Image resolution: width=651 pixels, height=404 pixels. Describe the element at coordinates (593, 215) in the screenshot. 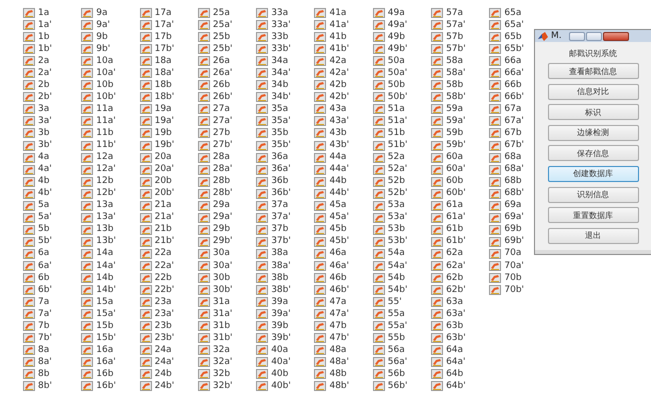

I see `menu-button: 重置数据库` at that location.